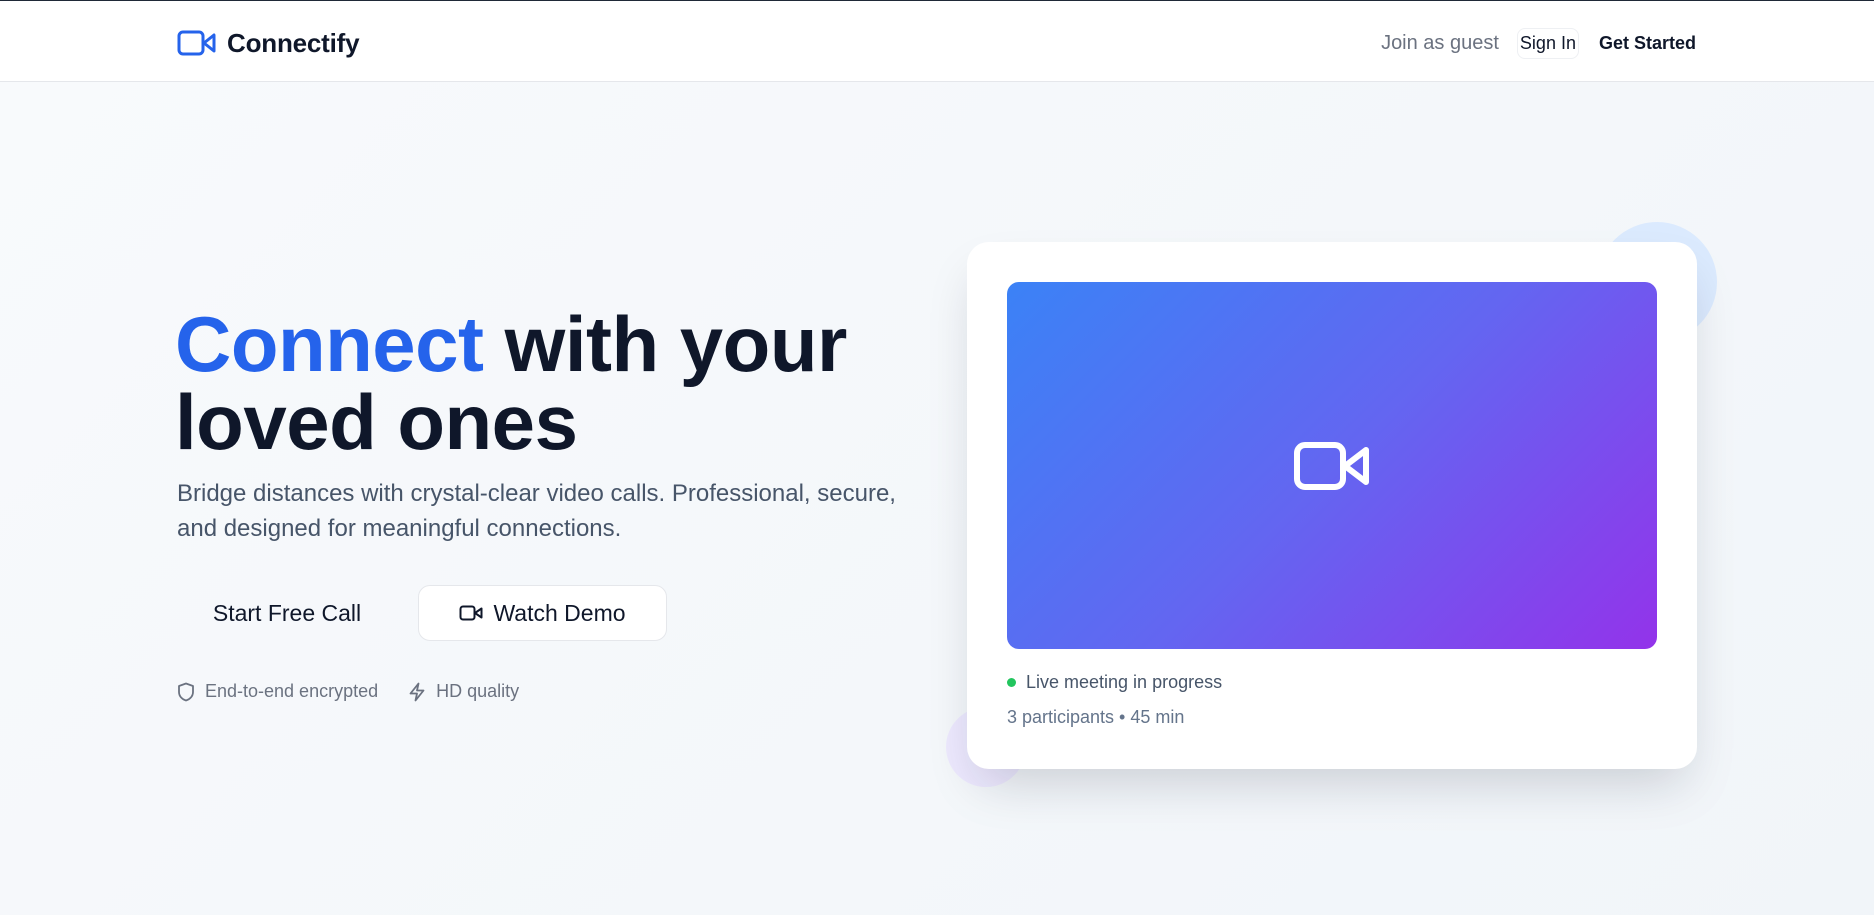 This screenshot has width=1874, height=915. What do you see at coordinates (186, 691) in the screenshot?
I see `shield-icon` at bounding box center [186, 691].